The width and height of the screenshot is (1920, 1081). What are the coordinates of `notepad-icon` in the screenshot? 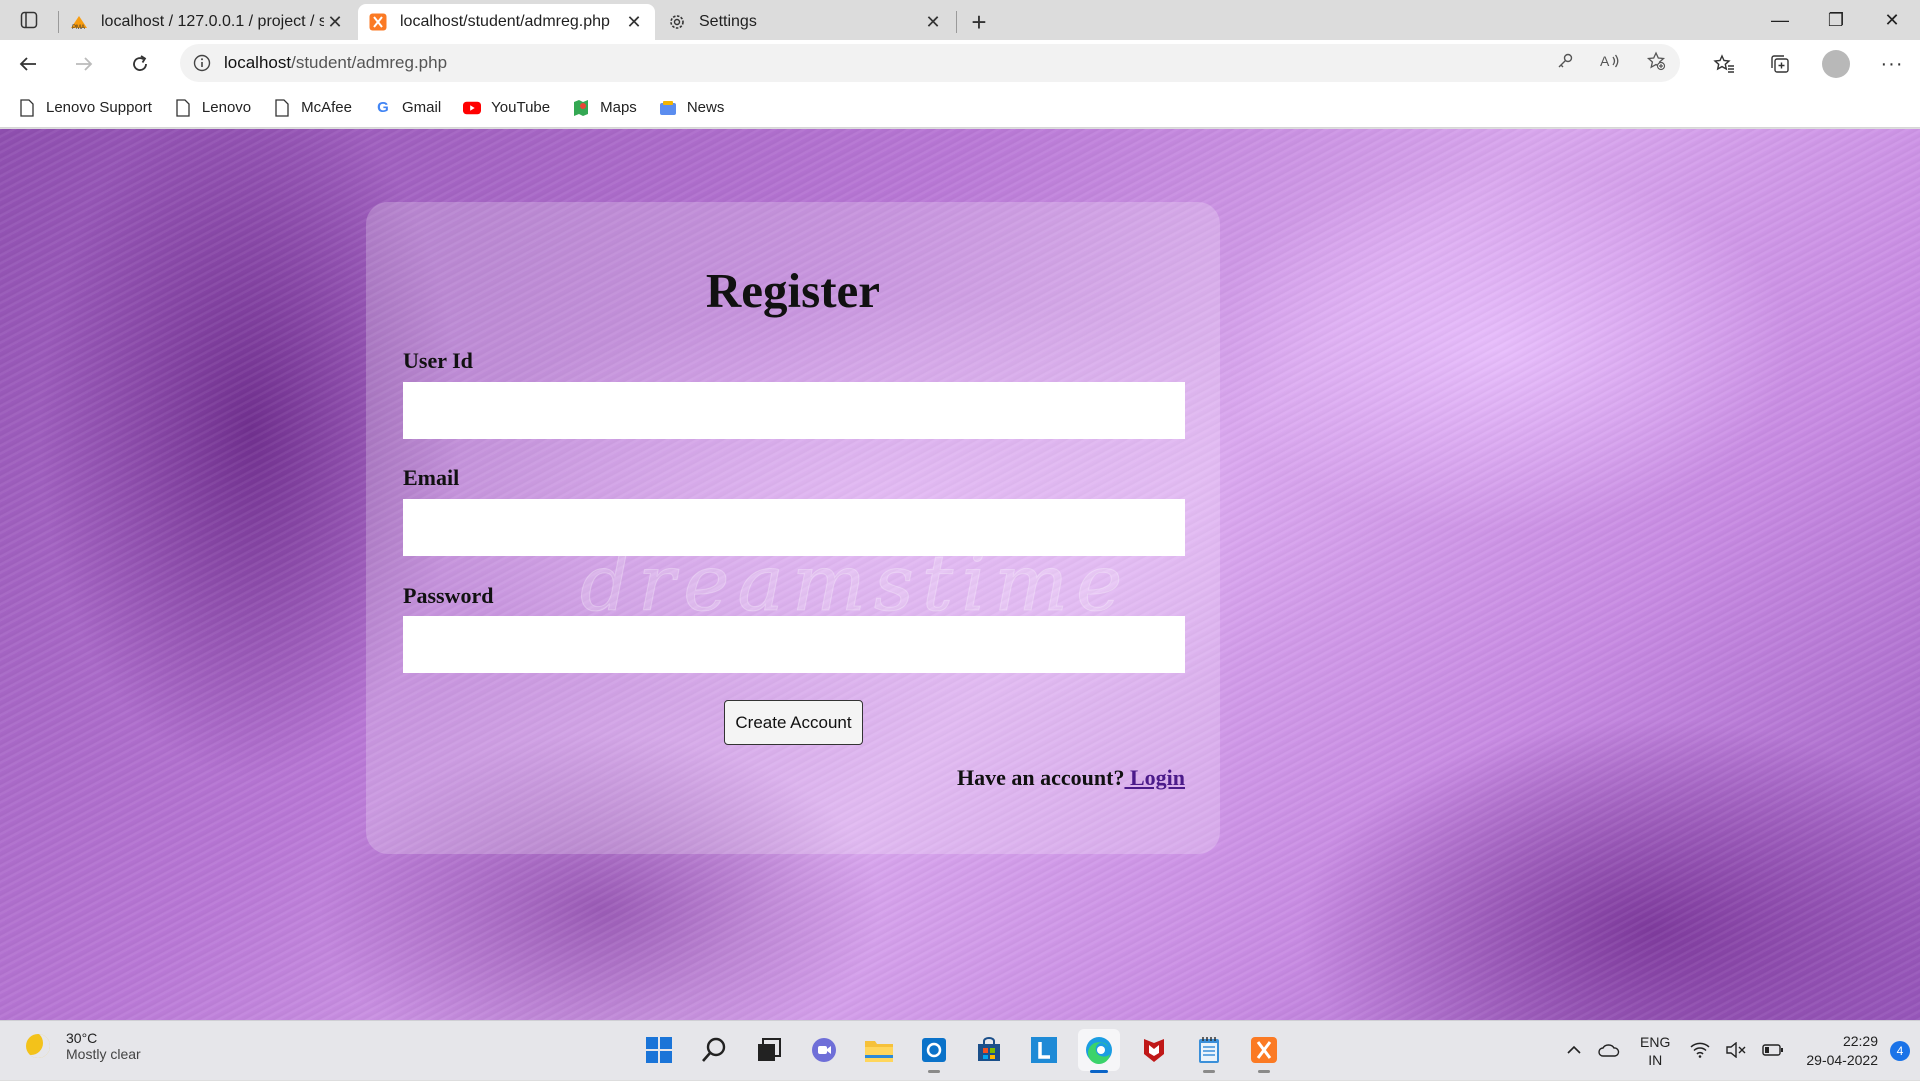 It's located at (1209, 1050).